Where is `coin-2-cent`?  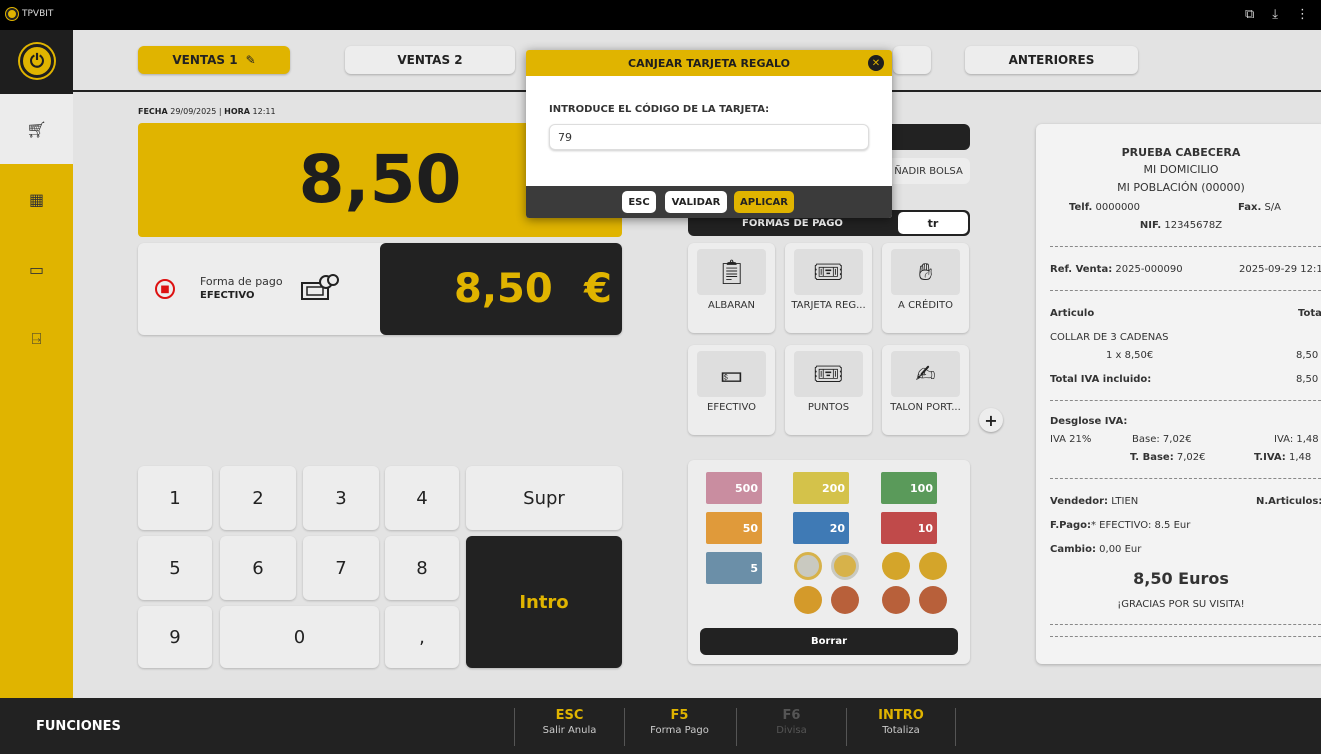
coin-2-cent is located at coordinates (896, 600).